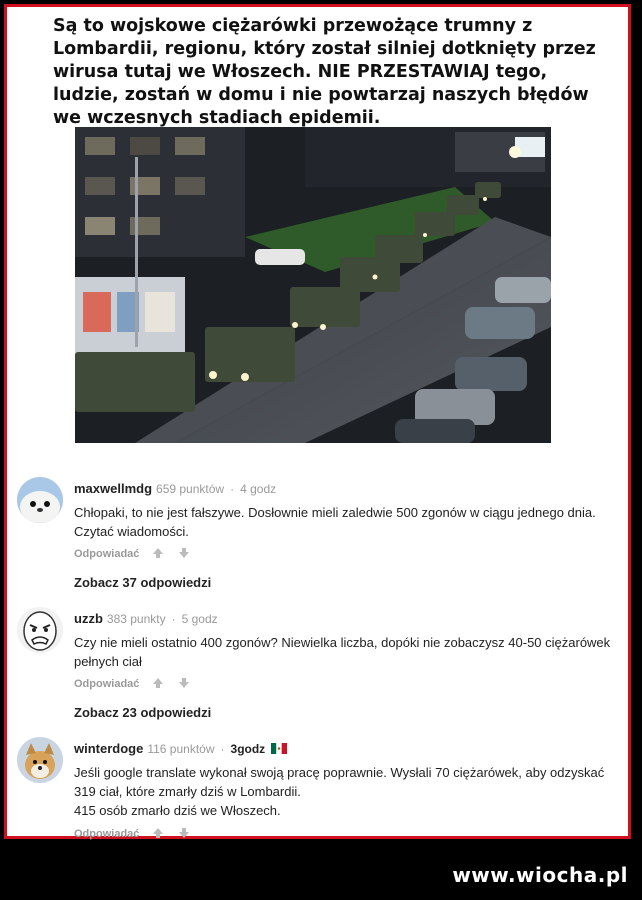 The height and width of the screenshot is (900, 642). Describe the element at coordinates (540, 875) in the screenshot. I see `site-watermark: www.wiocha.pl` at that location.